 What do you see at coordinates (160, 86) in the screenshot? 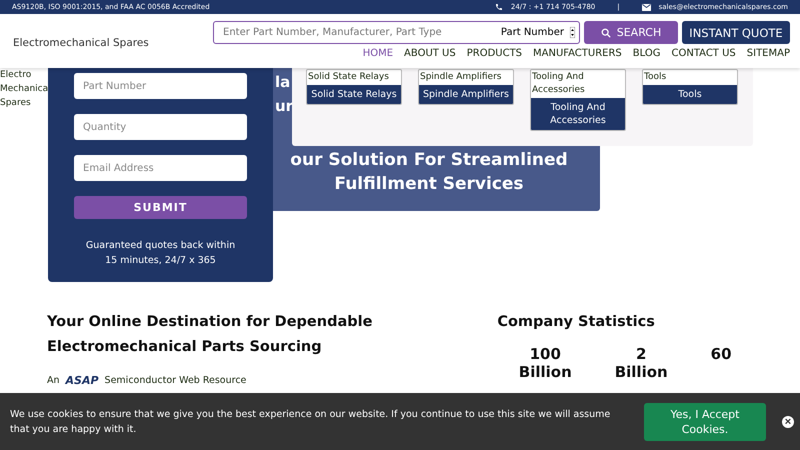
I see `input-field: Part Number` at bounding box center [160, 86].